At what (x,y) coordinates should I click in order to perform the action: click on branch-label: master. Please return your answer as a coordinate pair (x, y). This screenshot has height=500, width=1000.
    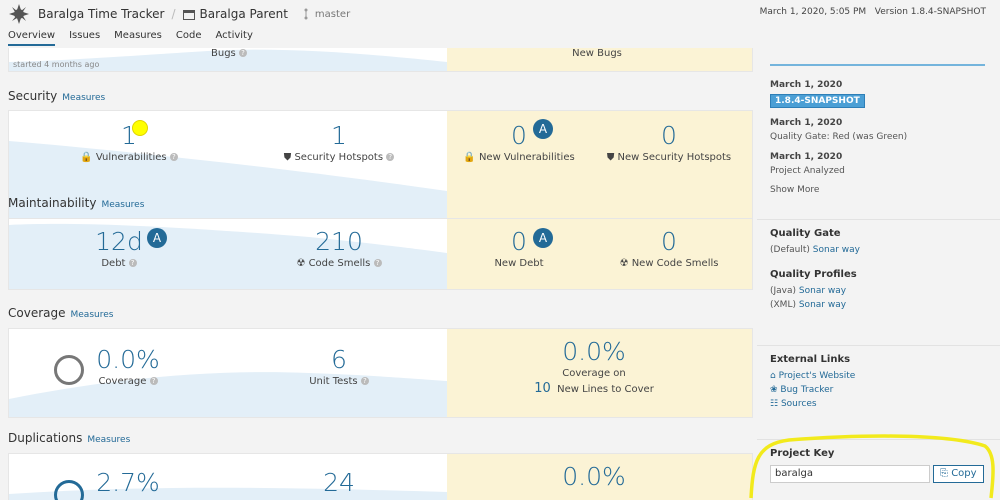
    Looking at the image, I should click on (332, 14).